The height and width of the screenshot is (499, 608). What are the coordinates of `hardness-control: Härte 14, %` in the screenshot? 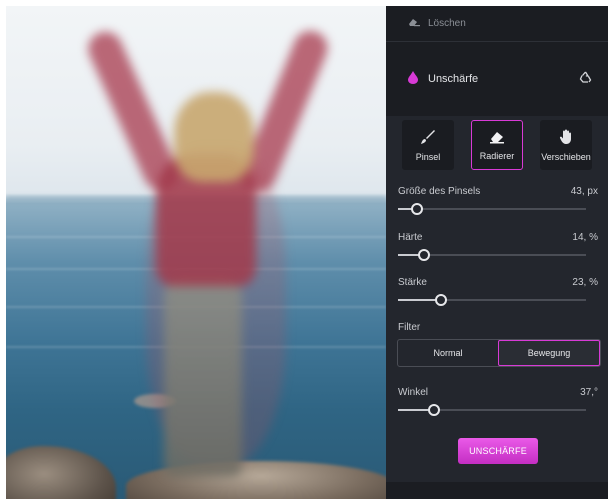 It's located at (498, 246).